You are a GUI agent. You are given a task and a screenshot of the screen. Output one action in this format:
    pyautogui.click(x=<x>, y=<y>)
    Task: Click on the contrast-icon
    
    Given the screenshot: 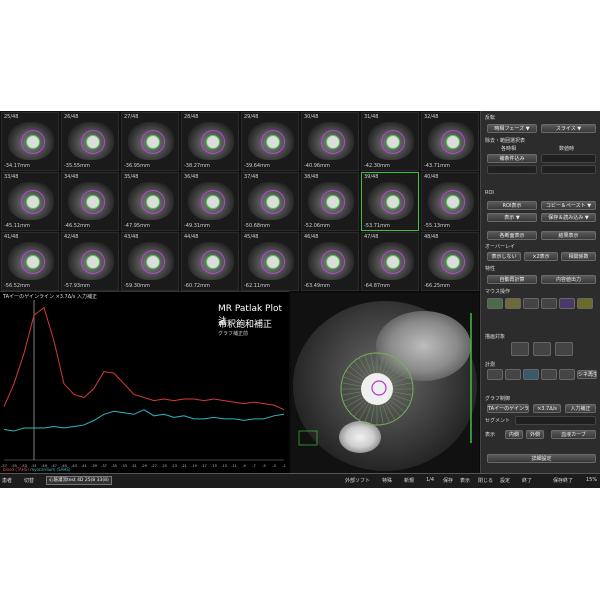 What is the action you would take?
    pyautogui.click(x=513, y=374)
    